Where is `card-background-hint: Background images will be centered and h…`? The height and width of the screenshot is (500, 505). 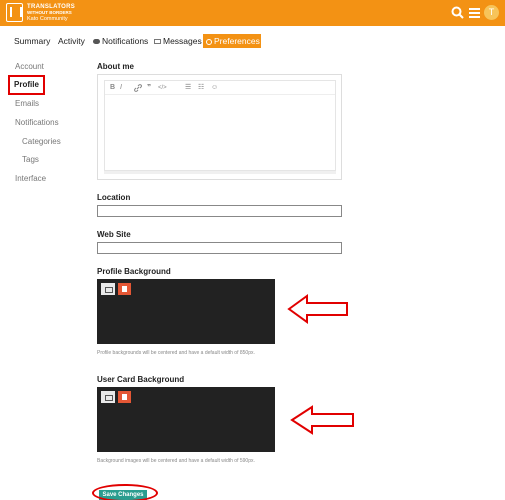 card-background-hint: Background images will be centered and h… is located at coordinates (176, 461).